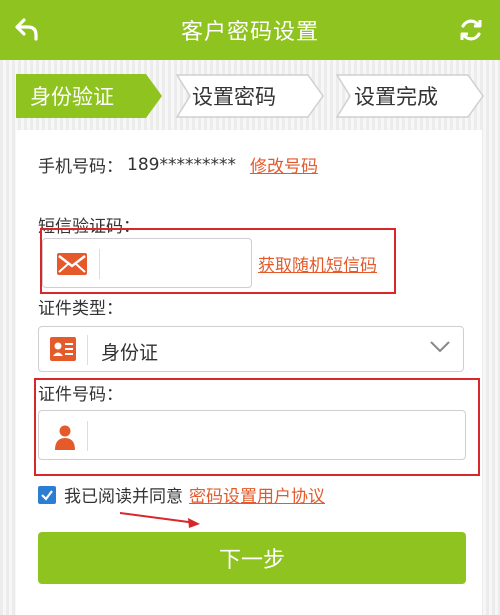 This screenshot has width=500, height=615. I want to click on get-sms-code-link: 获取随机短信码, so click(317, 263).